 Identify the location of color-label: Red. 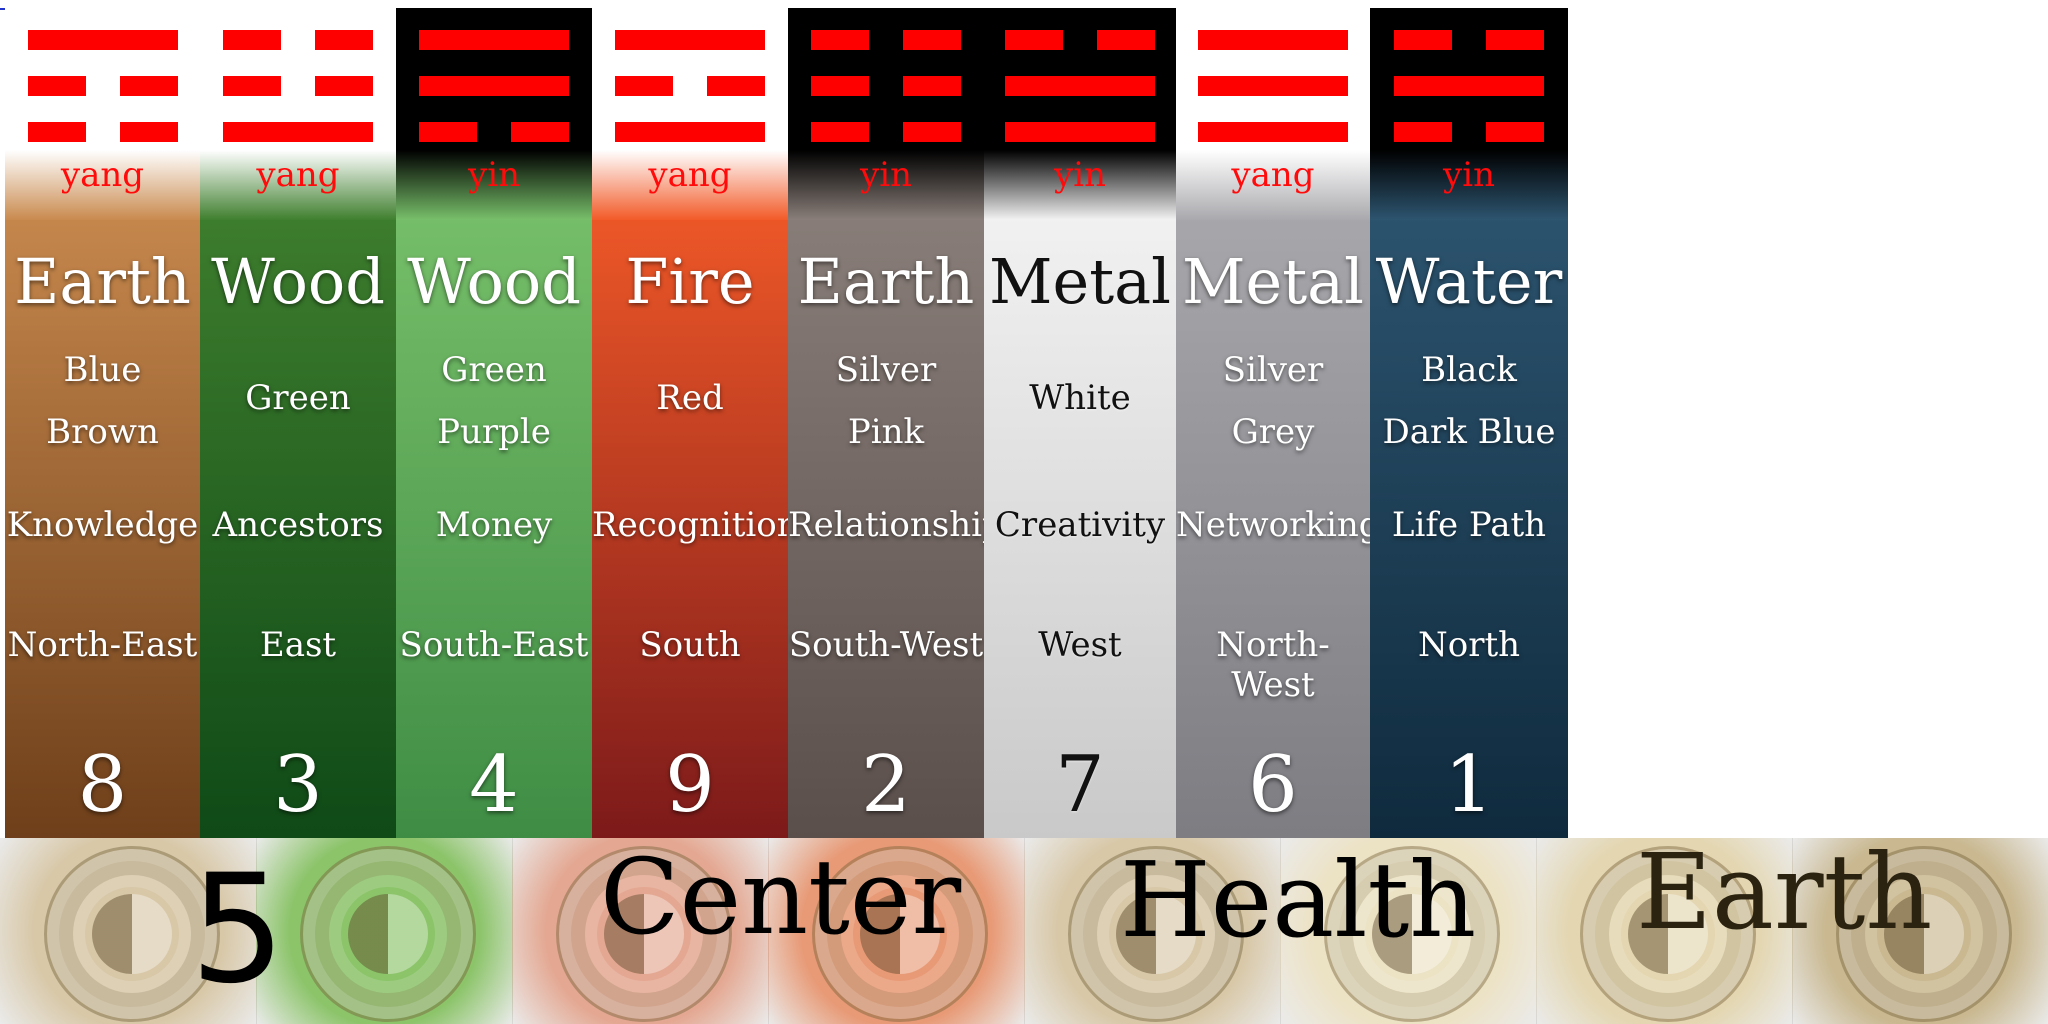
(690, 398).